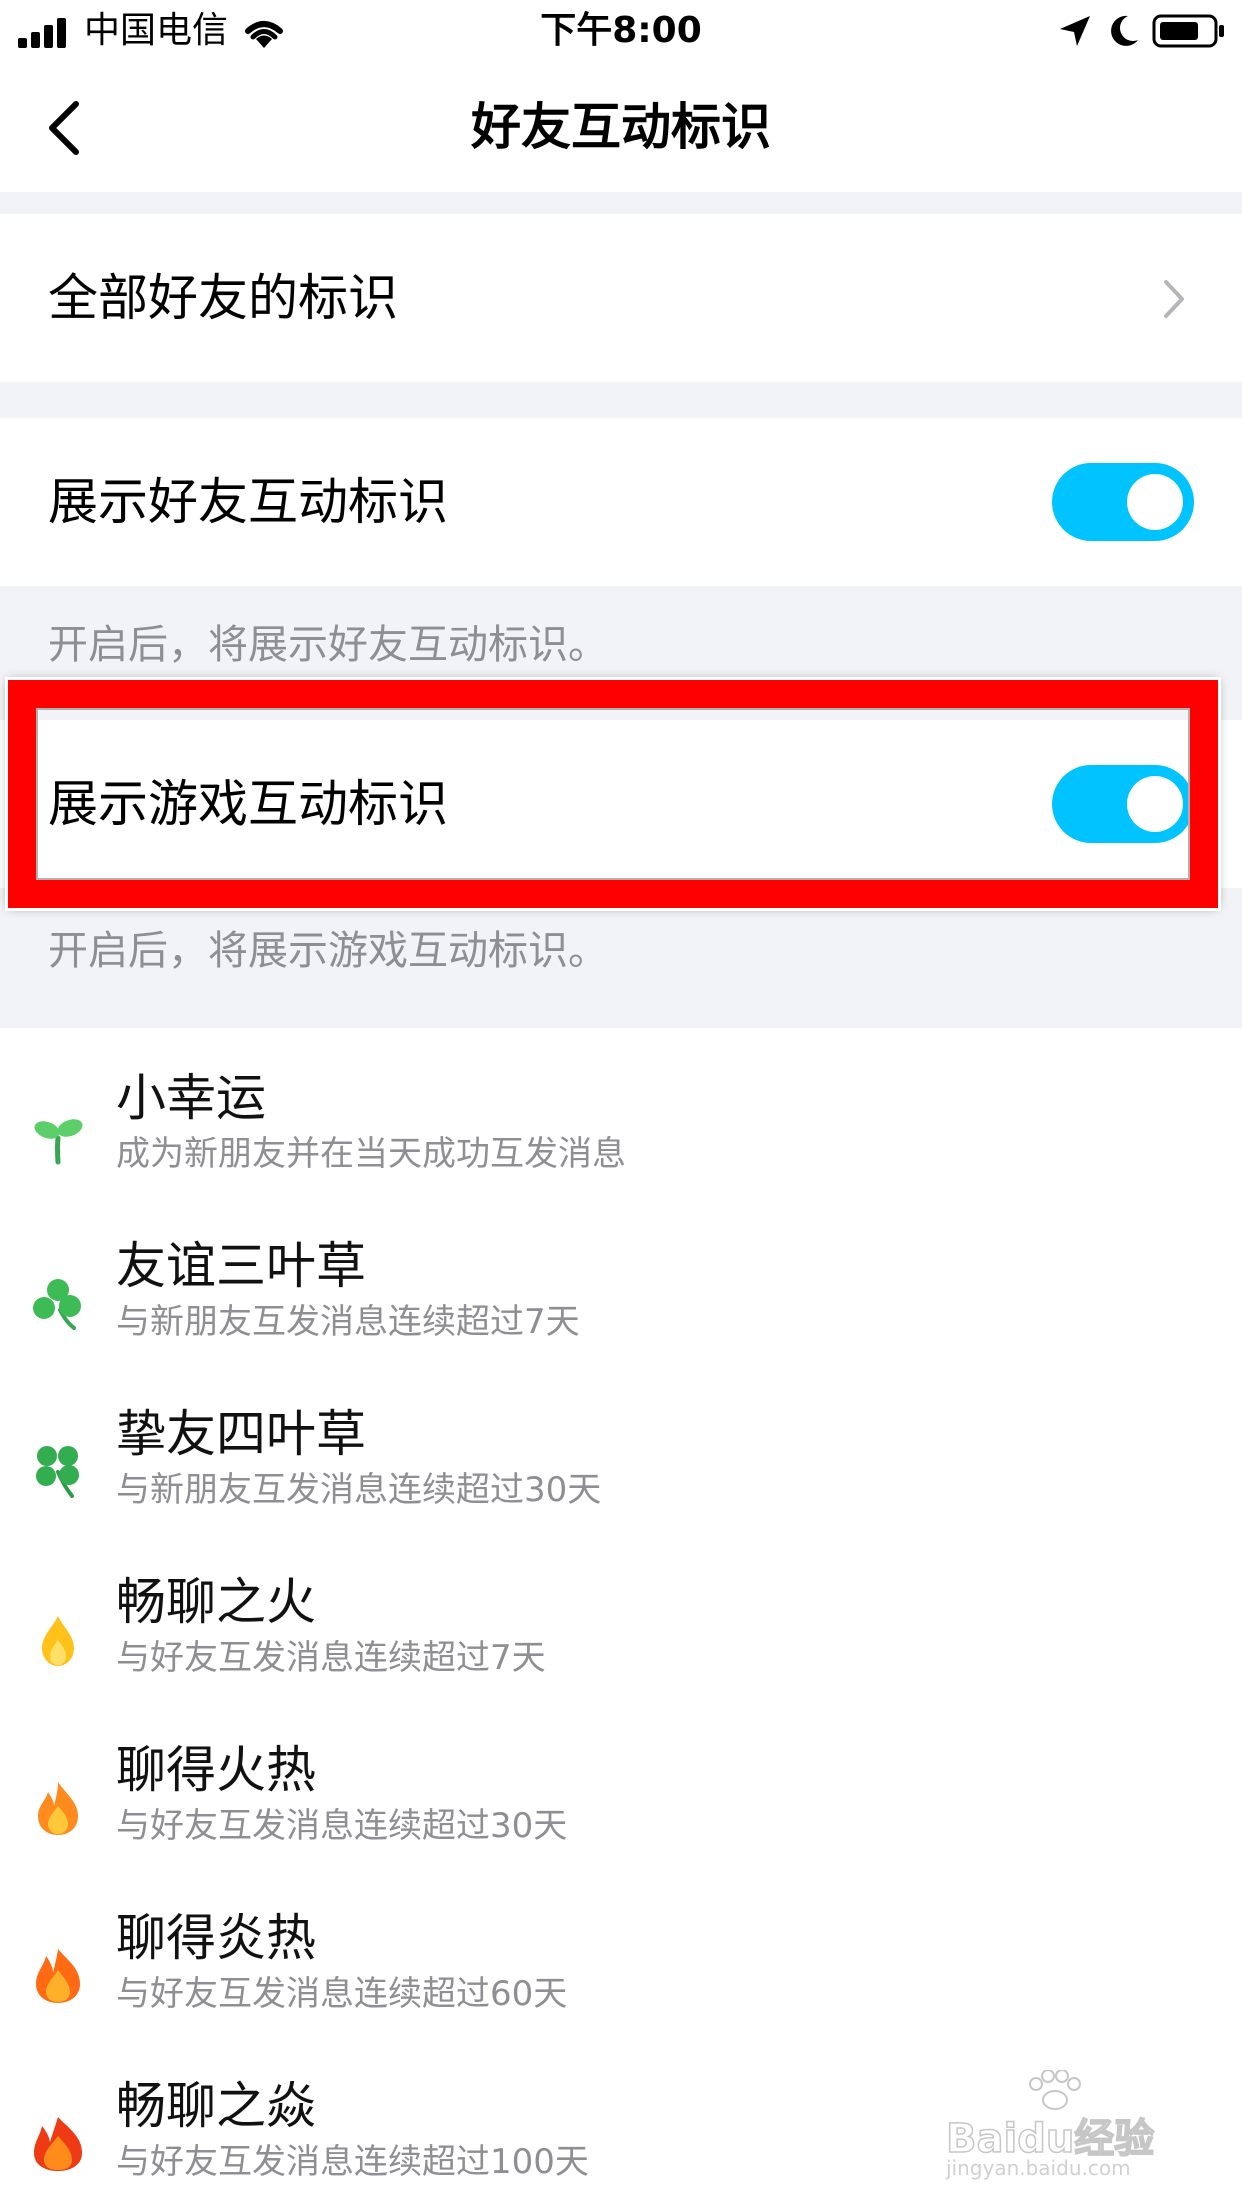 The height and width of the screenshot is (2208, 1242). I want to click on list-item: 聊得火热 与好友互发消息连续超过30天, so click(621, 1784).